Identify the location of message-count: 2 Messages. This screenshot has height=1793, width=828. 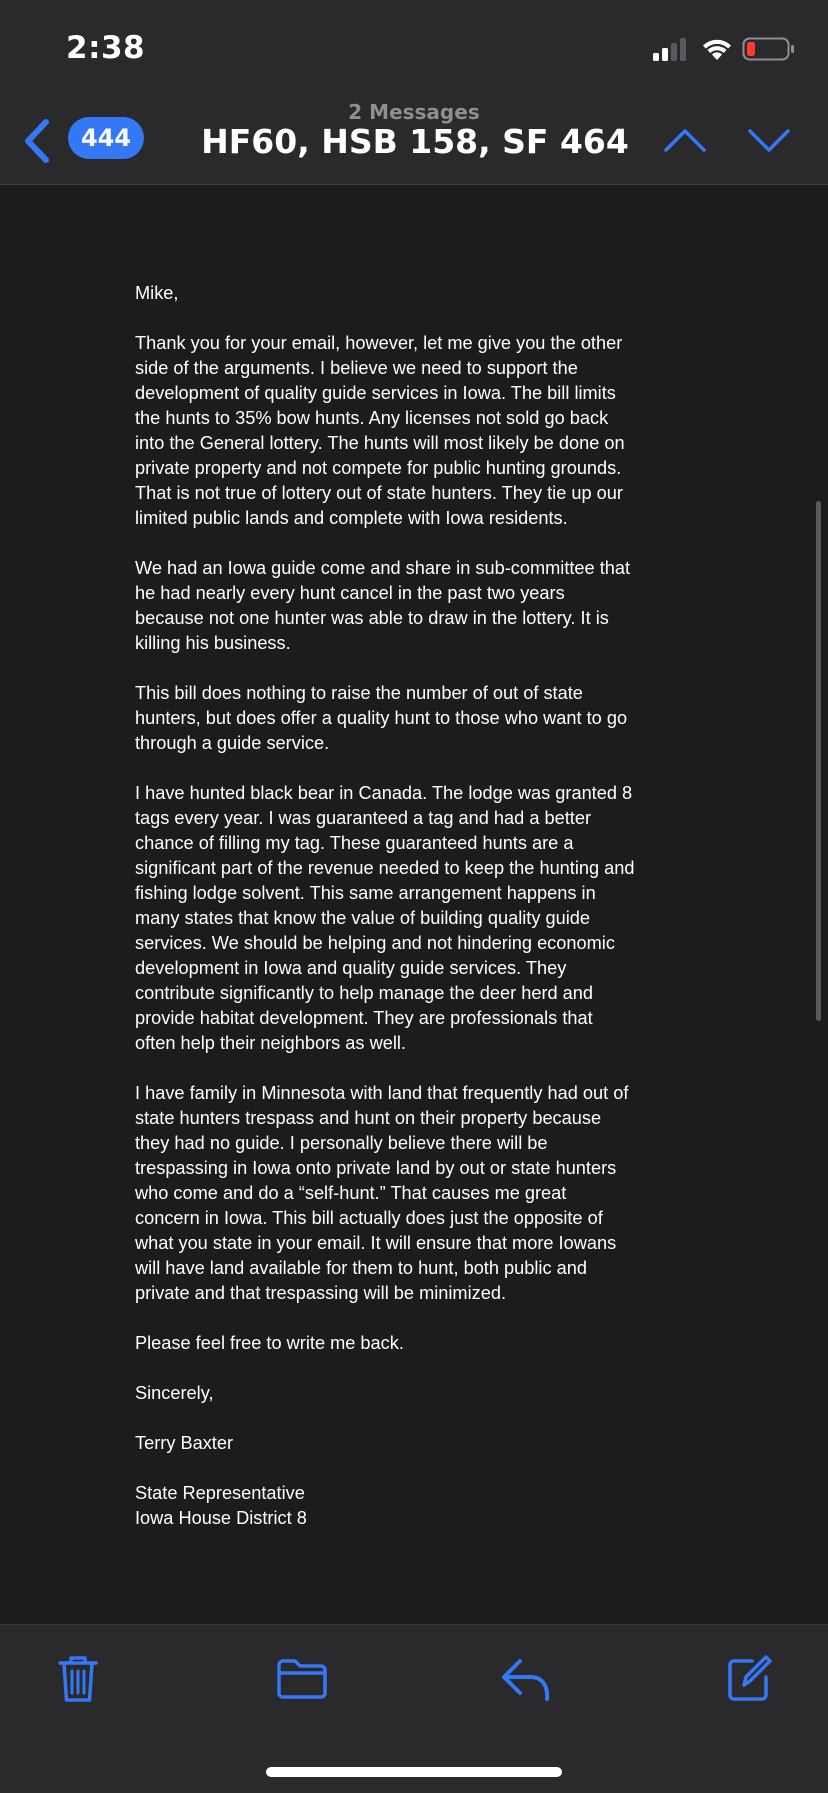
(414, 112).